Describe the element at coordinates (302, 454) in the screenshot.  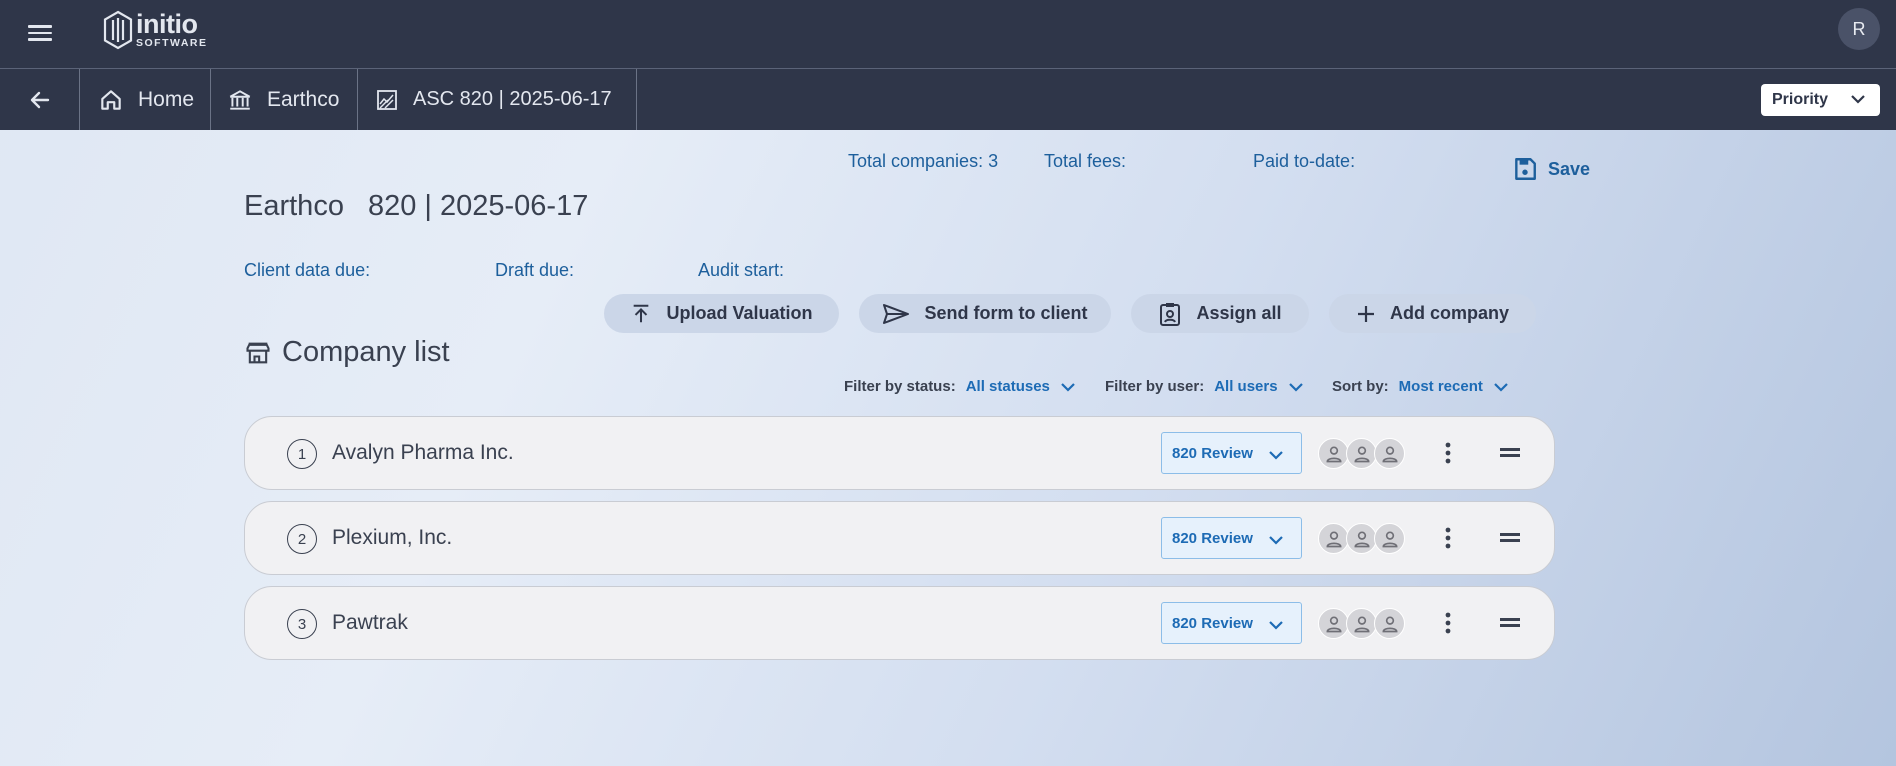
I see `row-number: 1` at that location.